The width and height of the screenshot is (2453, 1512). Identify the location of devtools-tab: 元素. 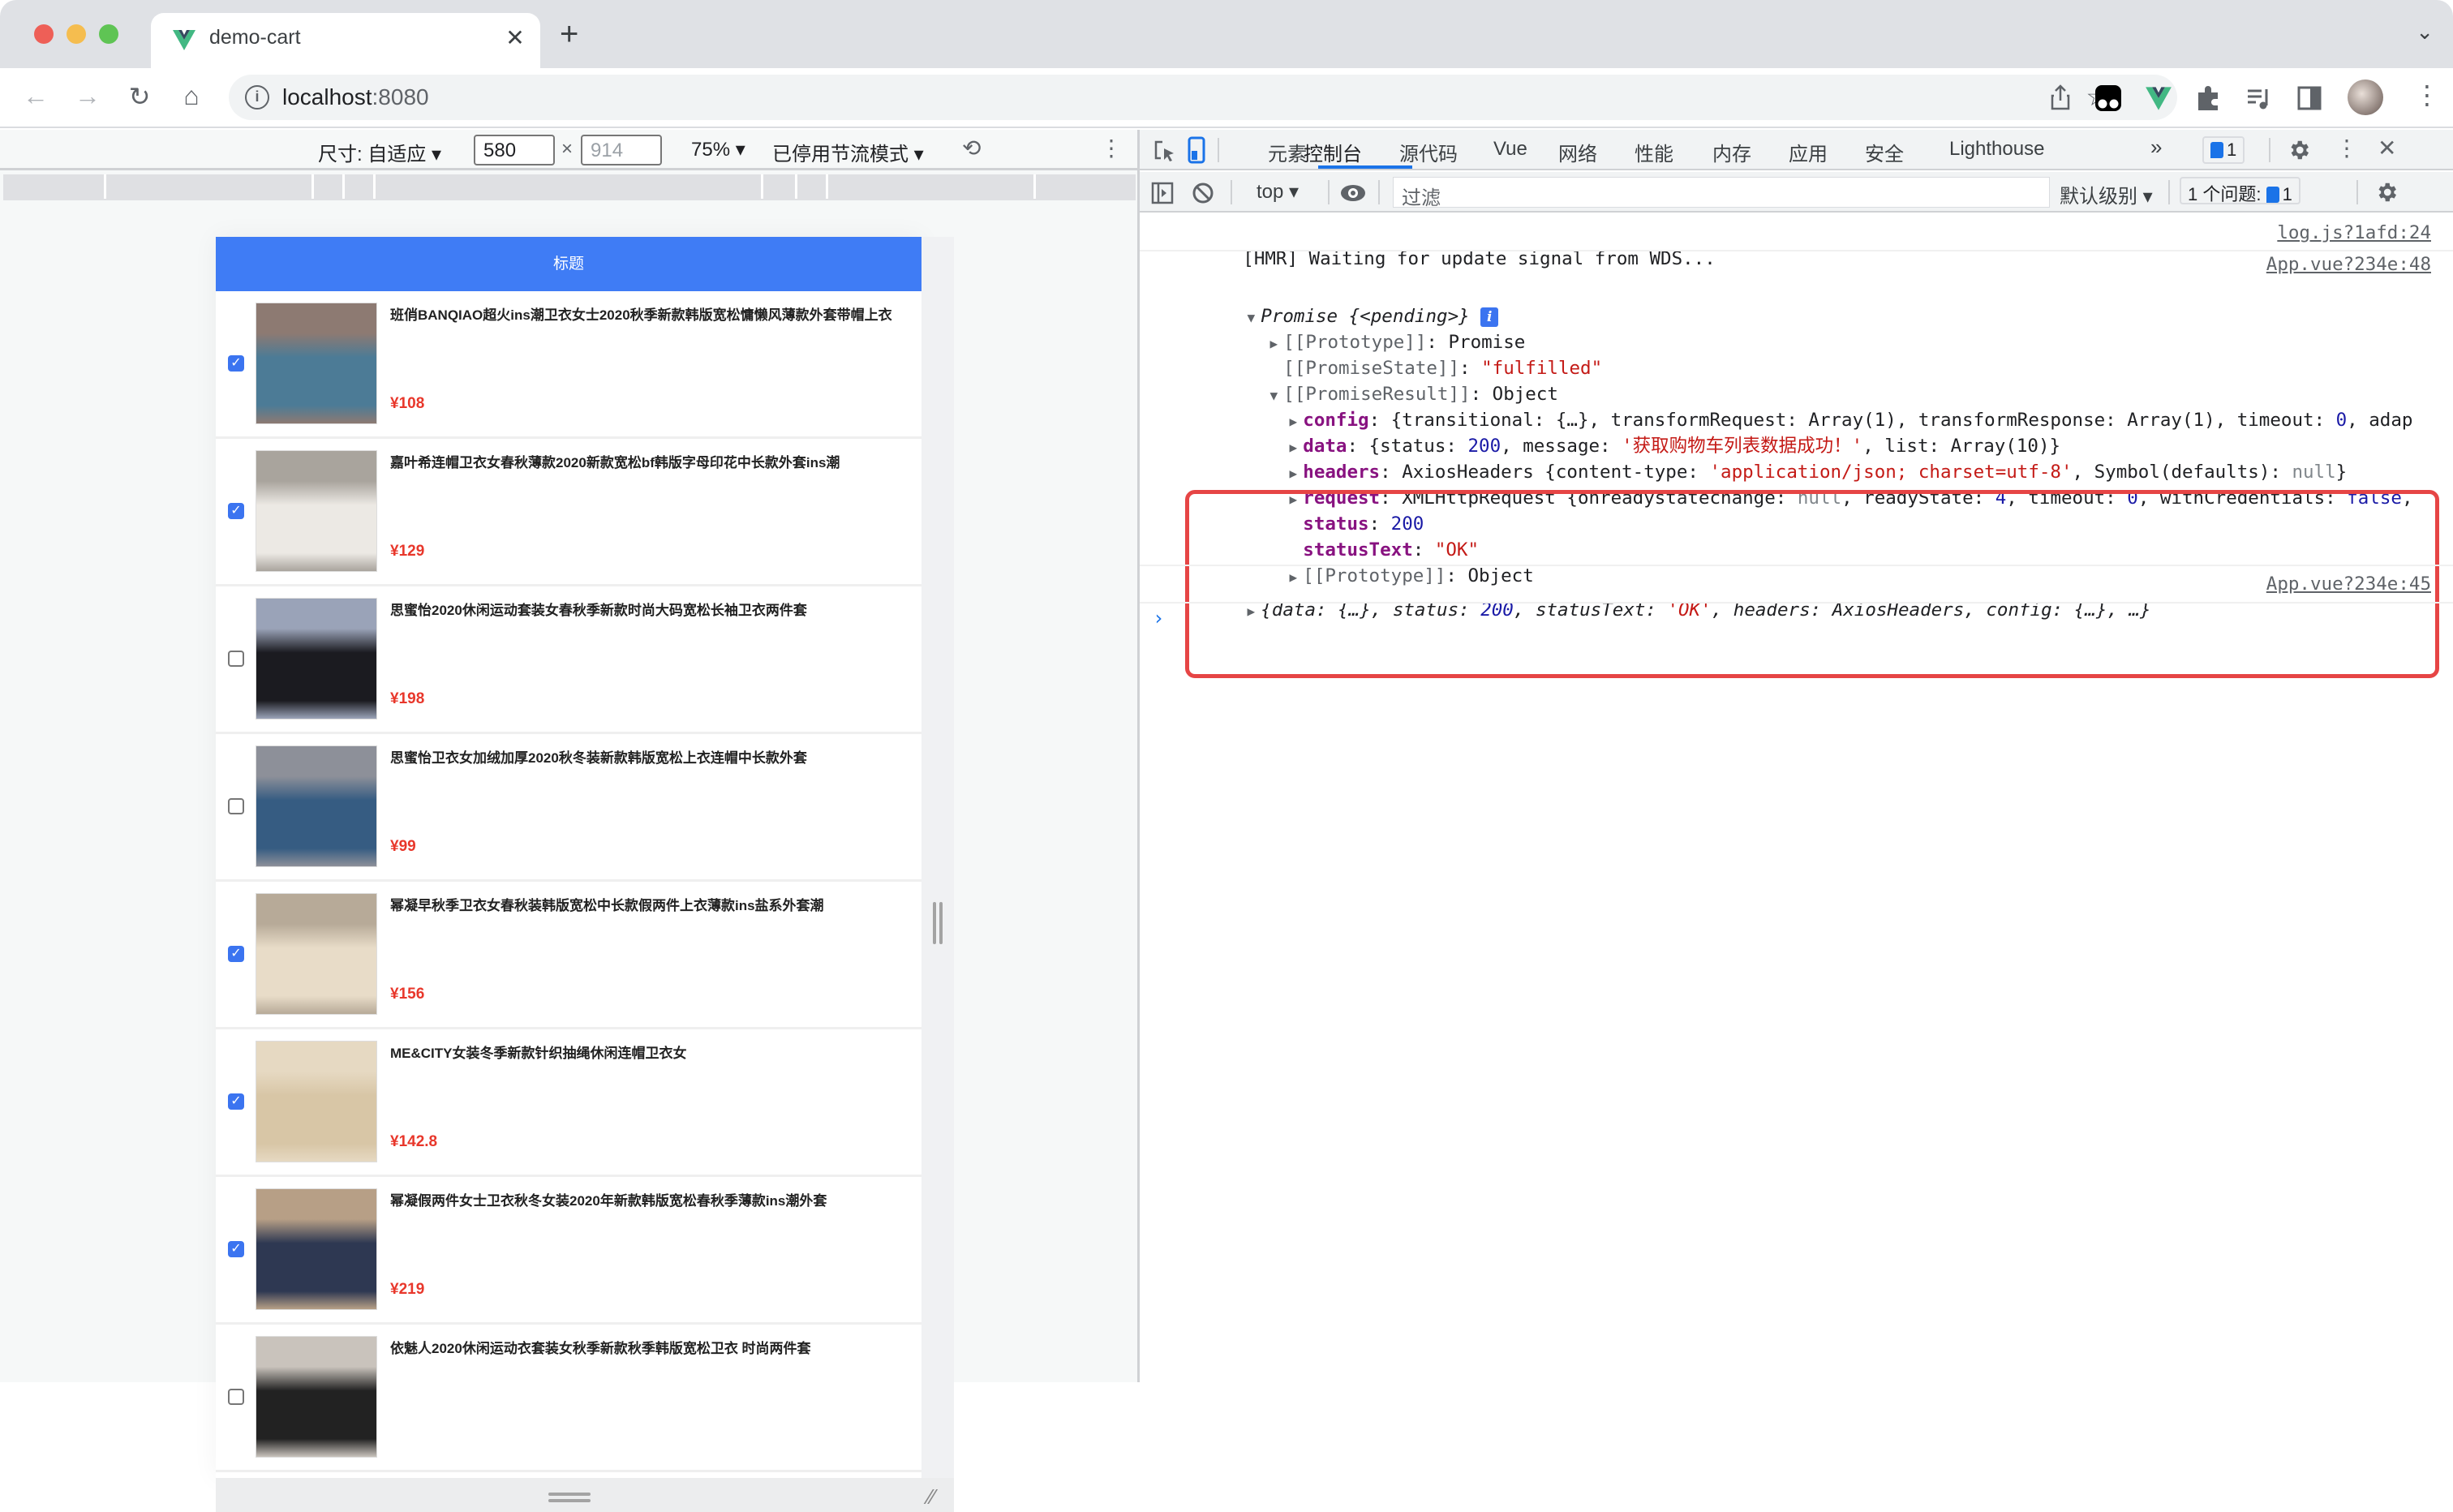
(1288, 152).